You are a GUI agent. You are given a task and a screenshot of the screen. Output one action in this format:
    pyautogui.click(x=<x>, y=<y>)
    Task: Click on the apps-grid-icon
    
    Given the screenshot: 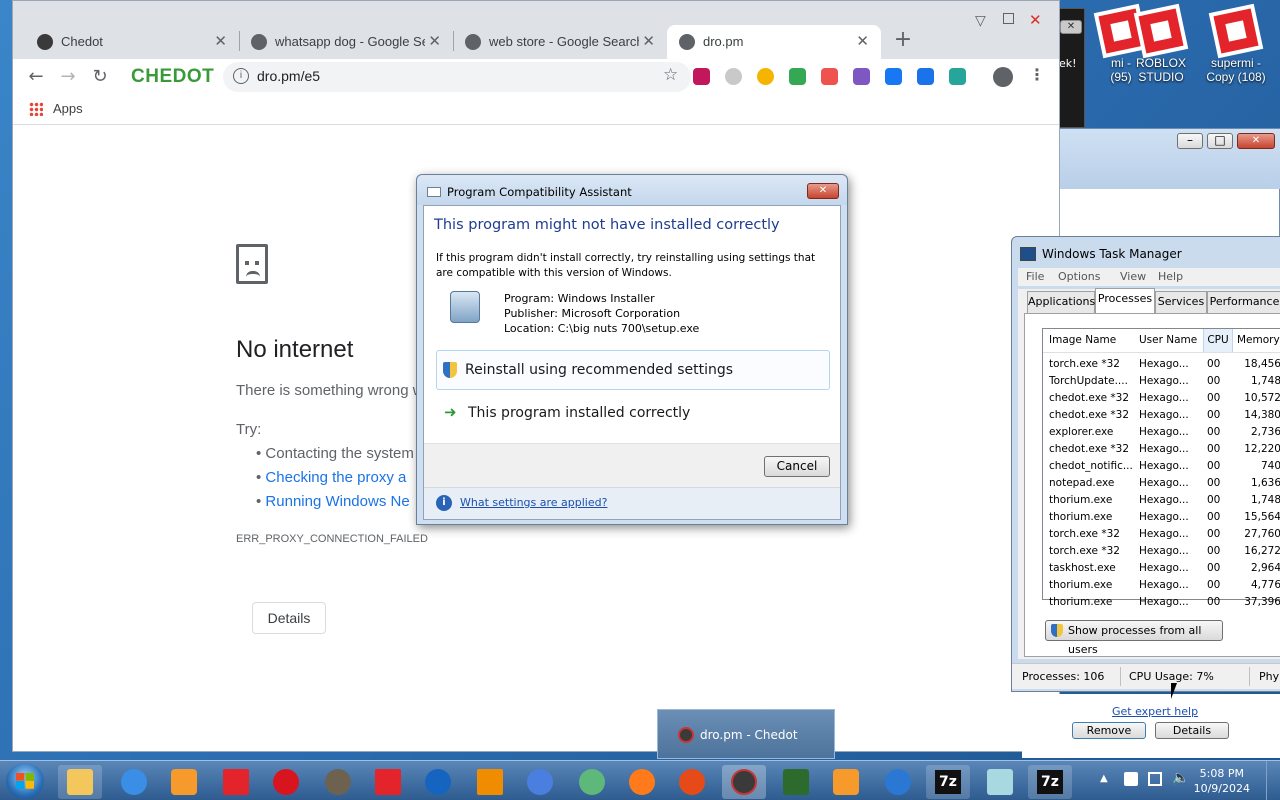 What is the action you would take?
    pyautogui.click(x=36, y=109)
    